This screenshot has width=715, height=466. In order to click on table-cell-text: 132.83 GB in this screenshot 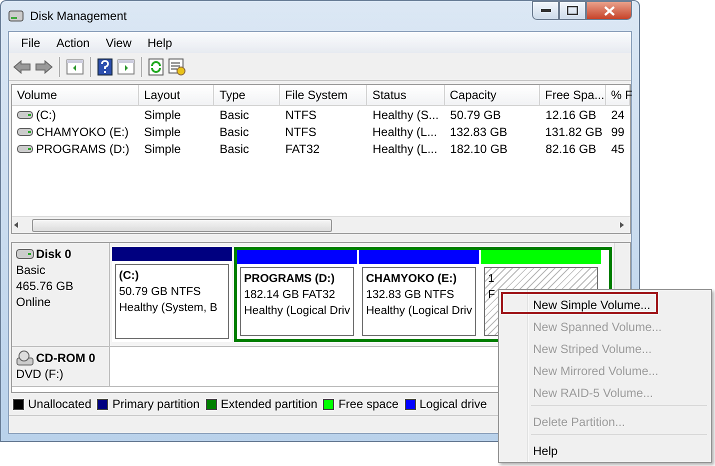, I will do `click(479, 132)`.